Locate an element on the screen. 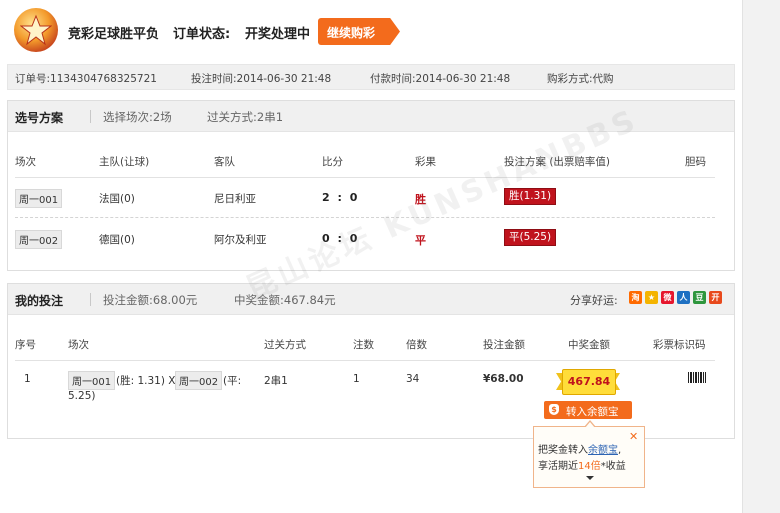 Image resolution: width=780 pixels, height=513 pixels. score: 2 : 0 is located at coordinates (341, 197).